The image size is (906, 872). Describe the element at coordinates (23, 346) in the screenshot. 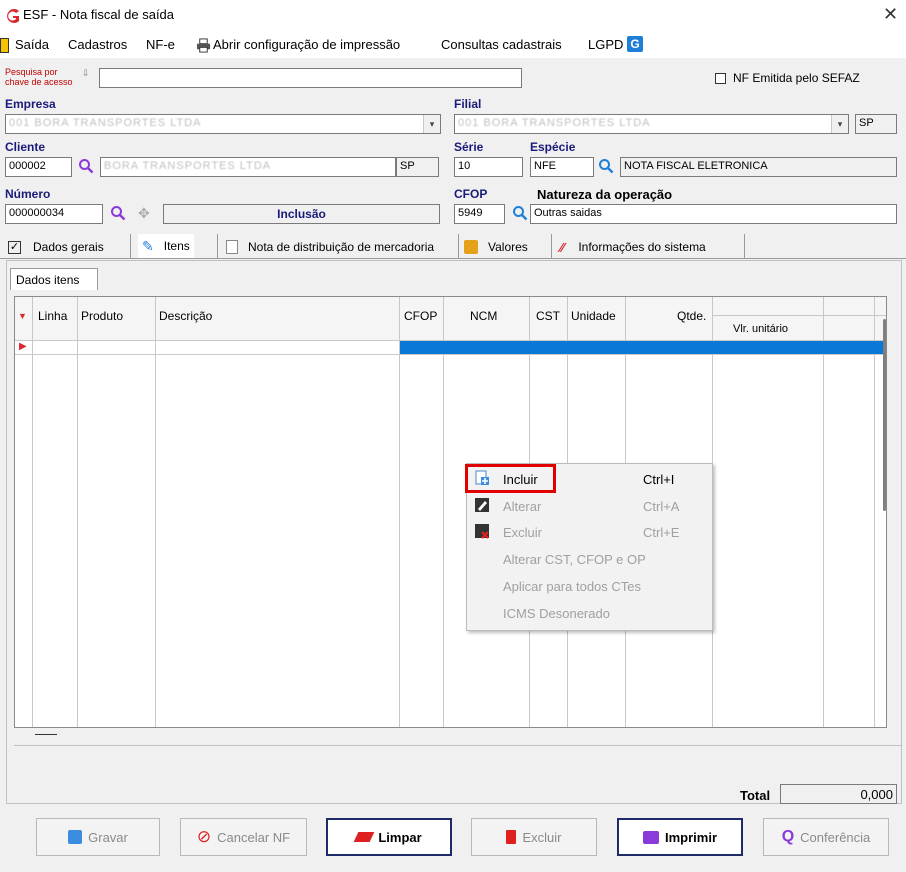

I see `row-pointer-icon: ▶` at that location.